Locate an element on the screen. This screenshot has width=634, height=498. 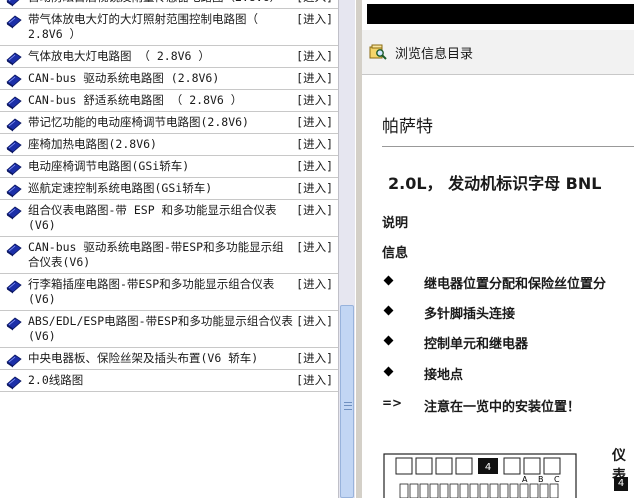
list-item-title: 2.0线路图 is located at coordinates (161, 380).